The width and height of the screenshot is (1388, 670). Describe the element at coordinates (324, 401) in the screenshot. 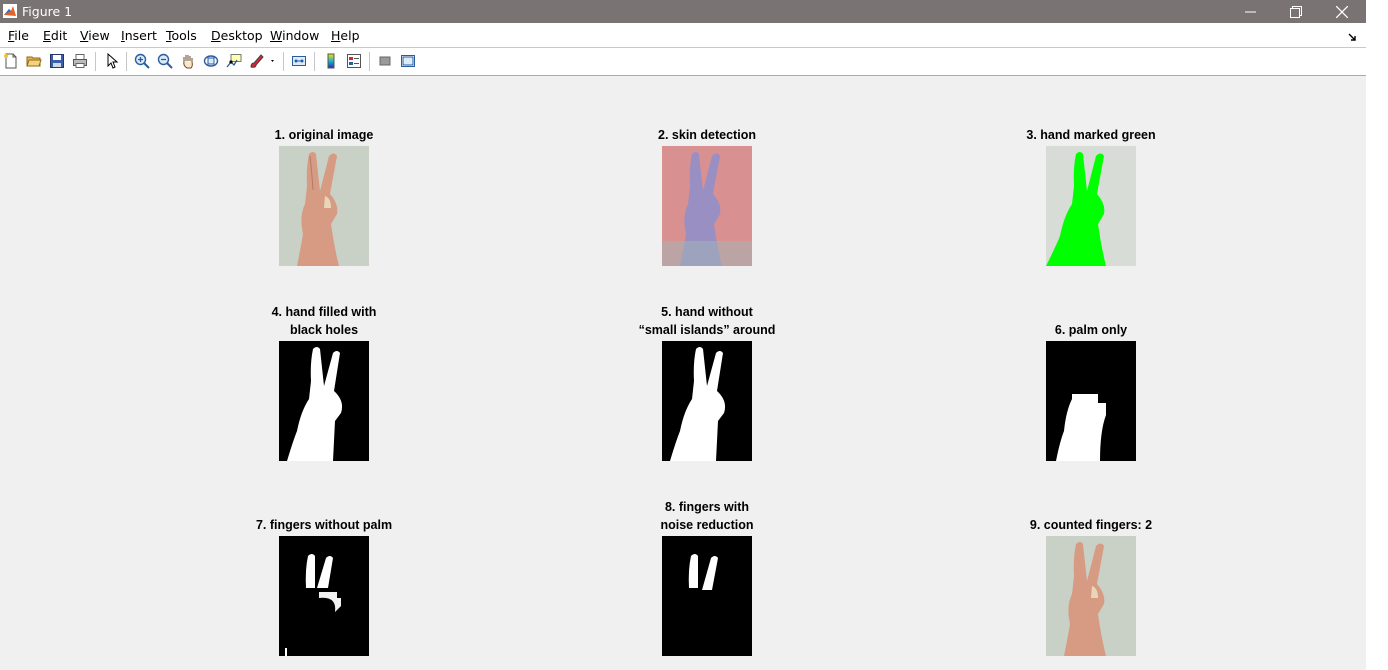

I see `subplot-image-hand-filled` at that location.